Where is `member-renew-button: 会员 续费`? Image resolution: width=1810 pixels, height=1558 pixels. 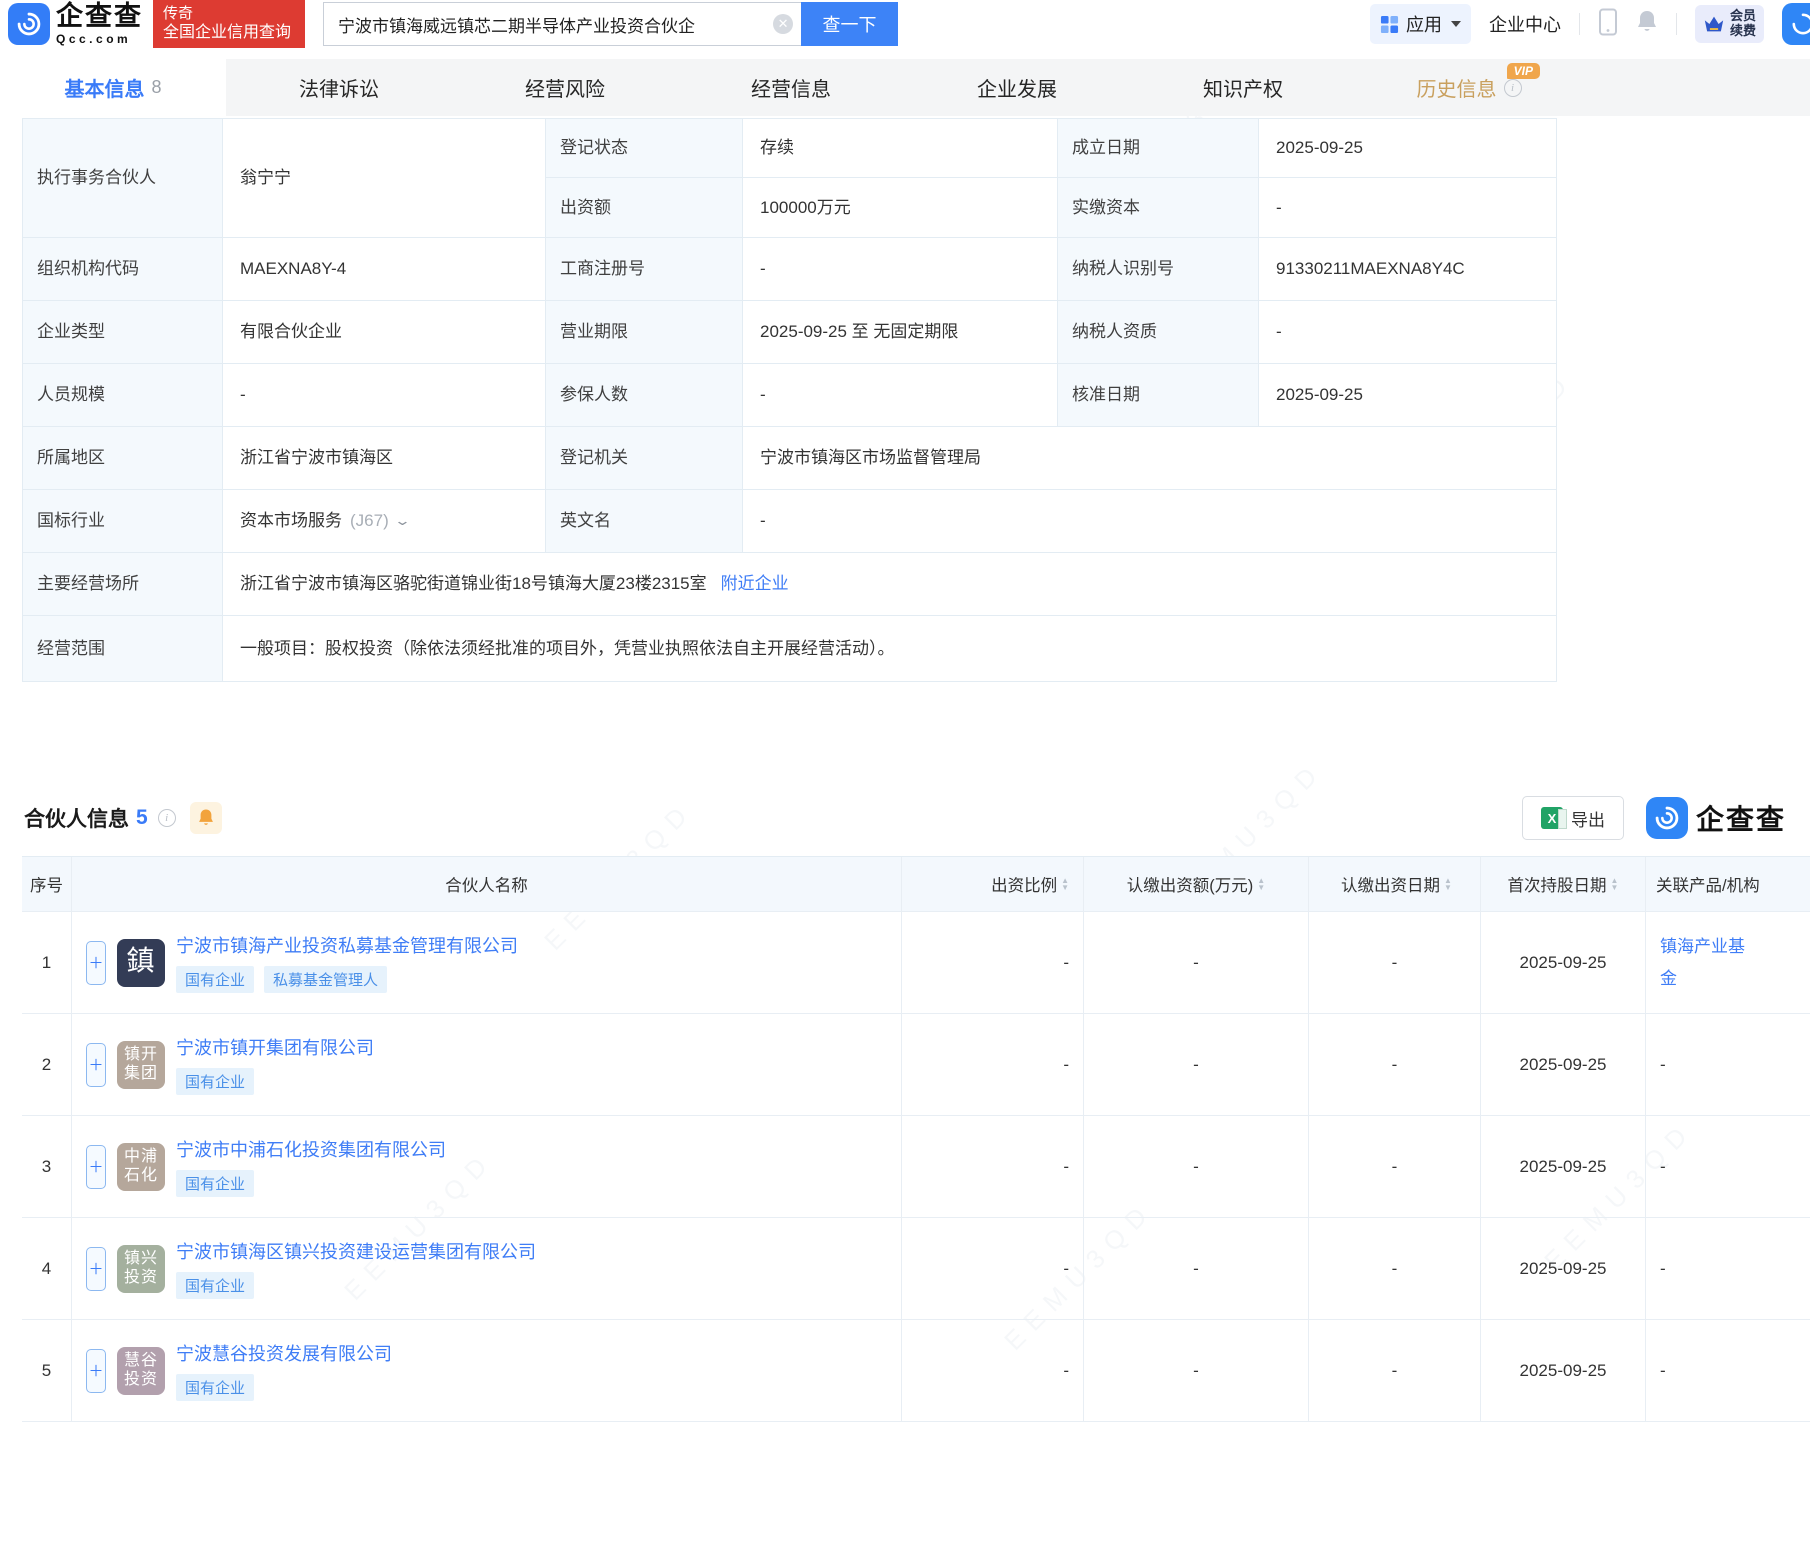
member-renew-button: 会员 续费 is located at coordinates (1729, 24).